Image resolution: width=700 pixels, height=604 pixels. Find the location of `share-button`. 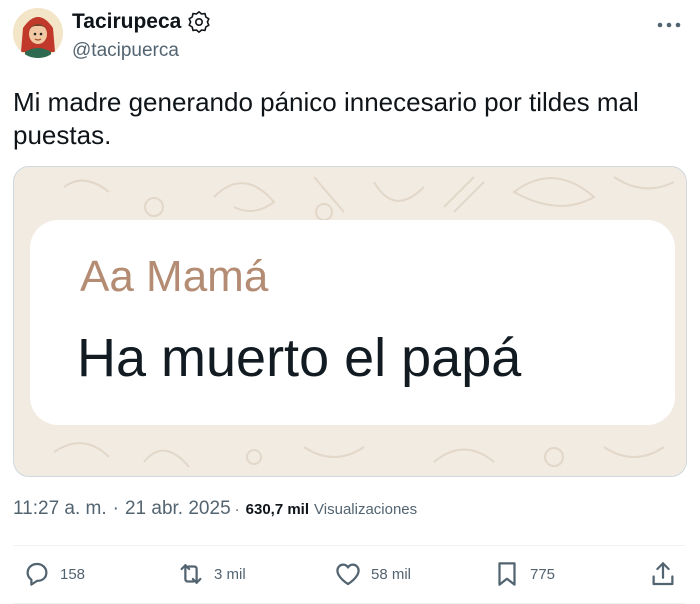

share-button is located at coordinates (663, 574).